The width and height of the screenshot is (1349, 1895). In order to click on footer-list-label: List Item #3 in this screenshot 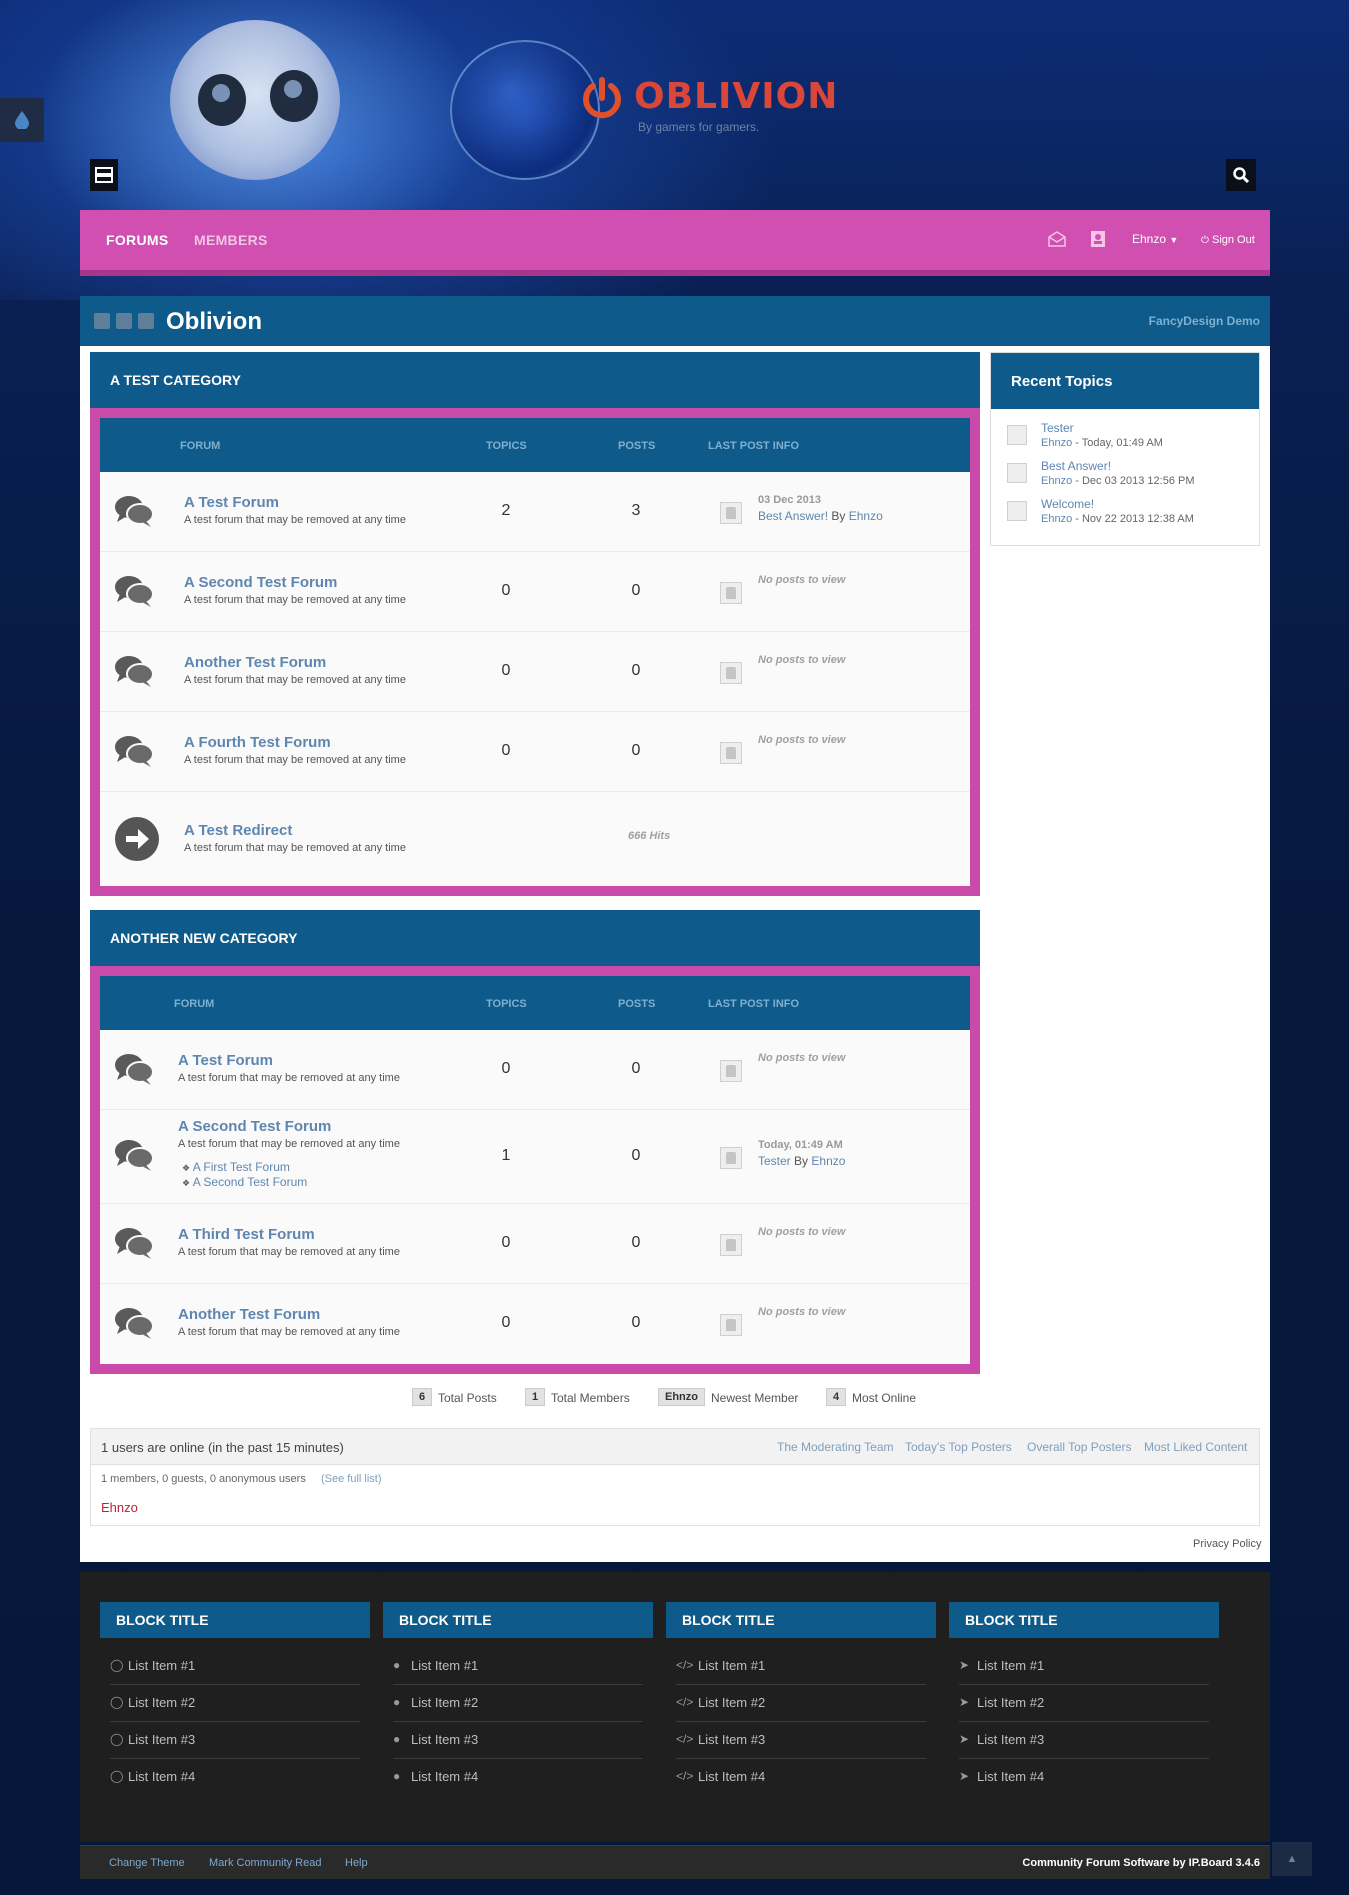, I will do `click(445, 1739)`.